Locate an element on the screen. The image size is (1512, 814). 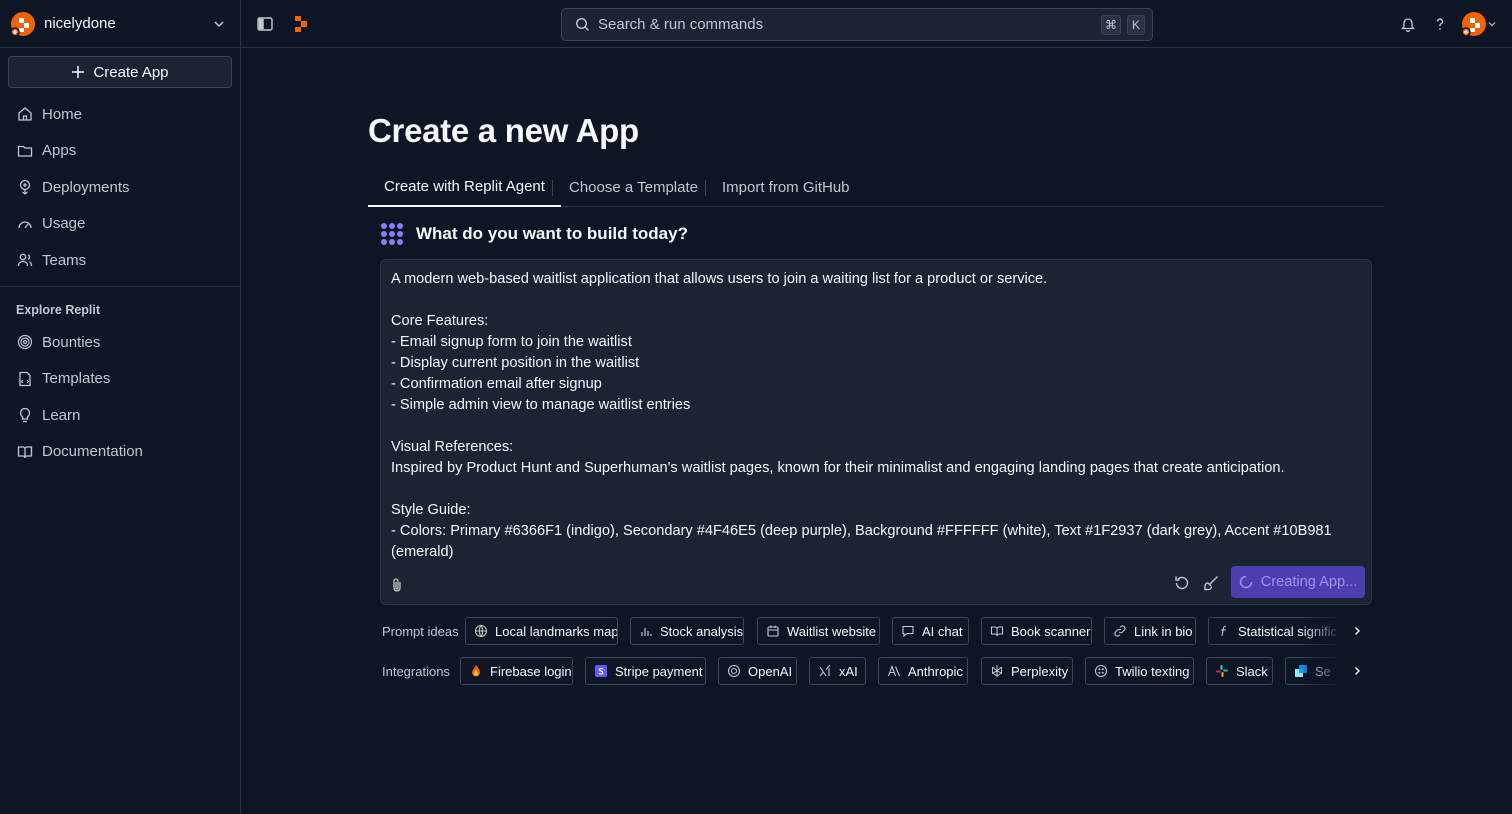
integration-chip: Firebase login is located at coordinates (516, 671).